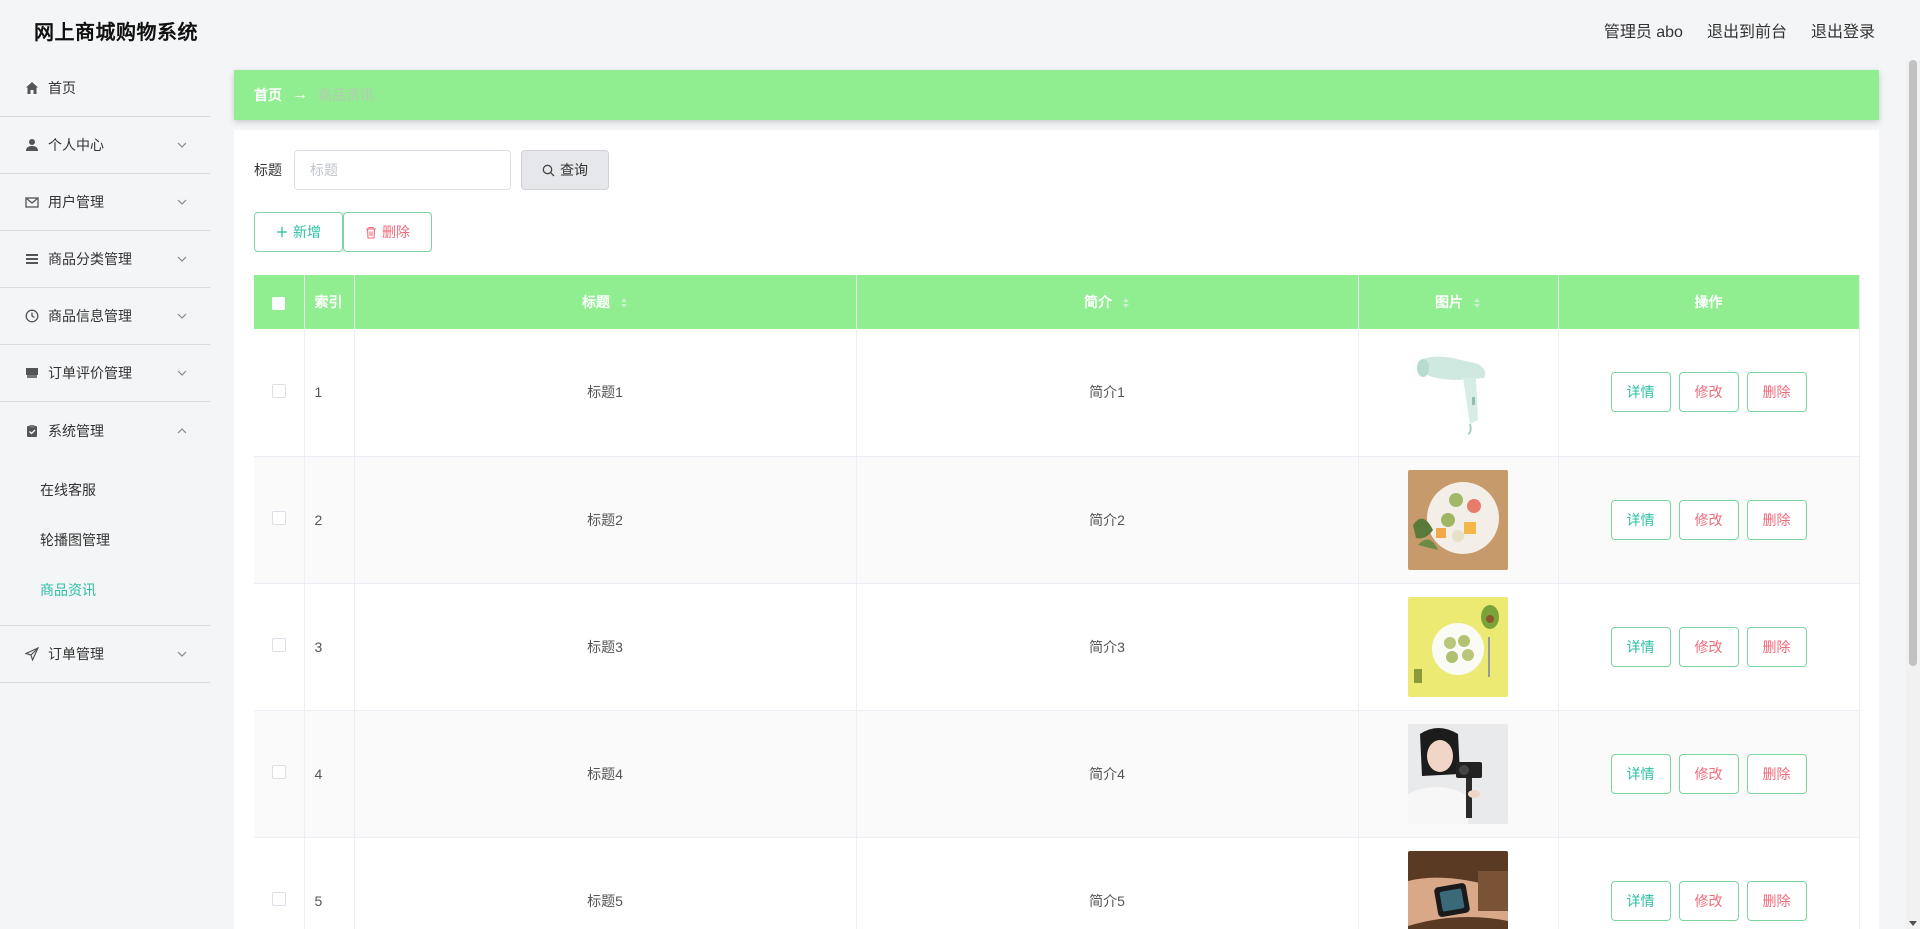  Describe the element at coordinates (32, 88) in the screenshot. I see `home-icon` at that location.